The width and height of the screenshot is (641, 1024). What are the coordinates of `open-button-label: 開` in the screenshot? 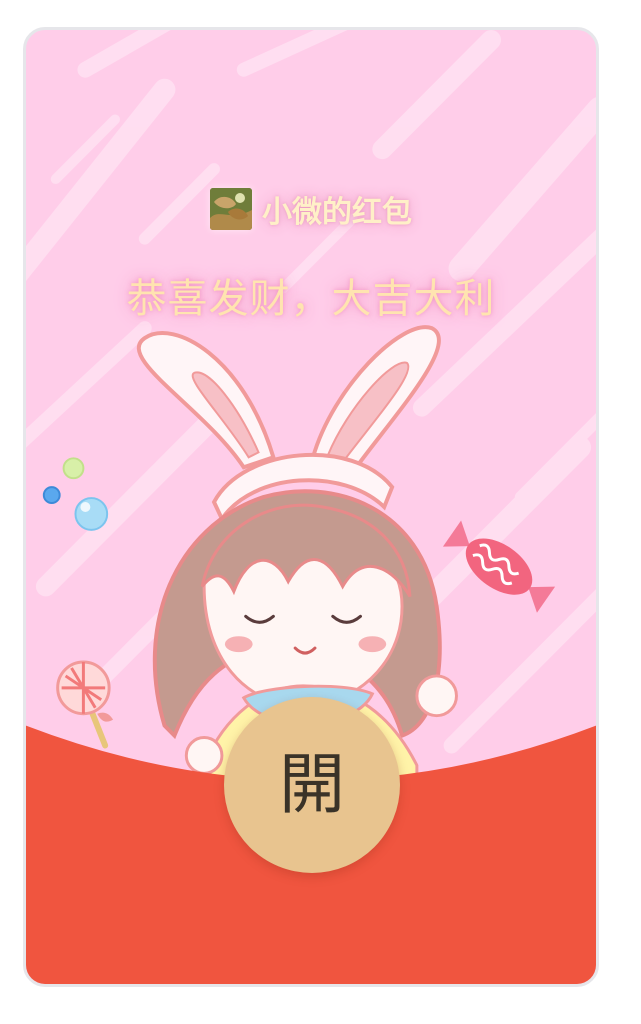 It's located at (312, 784).